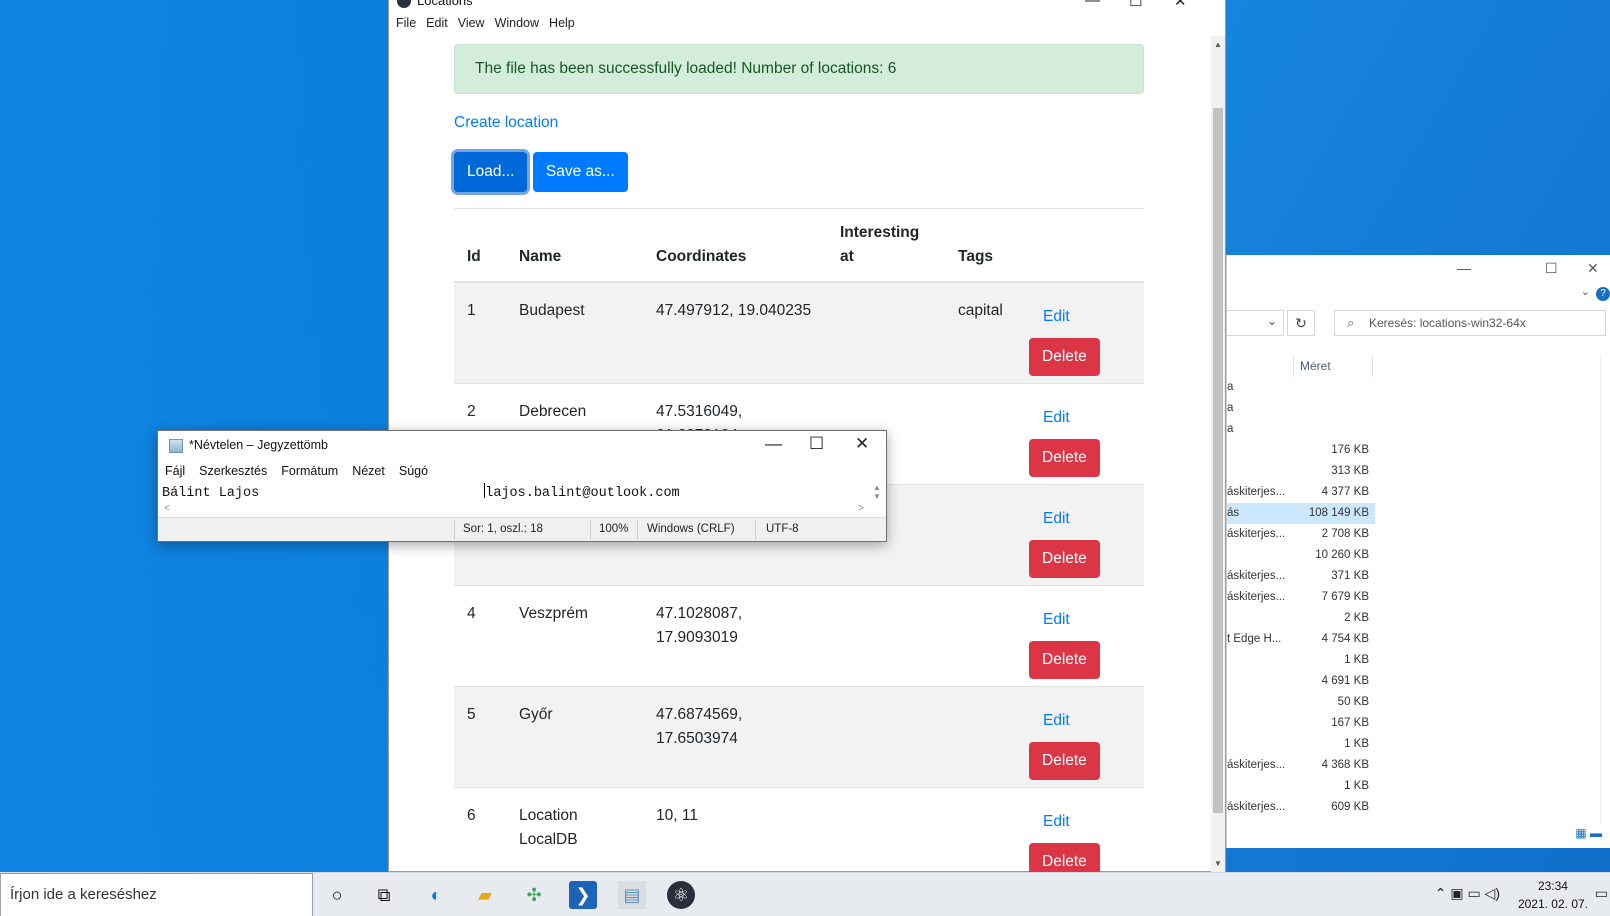  I want to click on scroll-up-icon: ▲, so click(1218, 44).